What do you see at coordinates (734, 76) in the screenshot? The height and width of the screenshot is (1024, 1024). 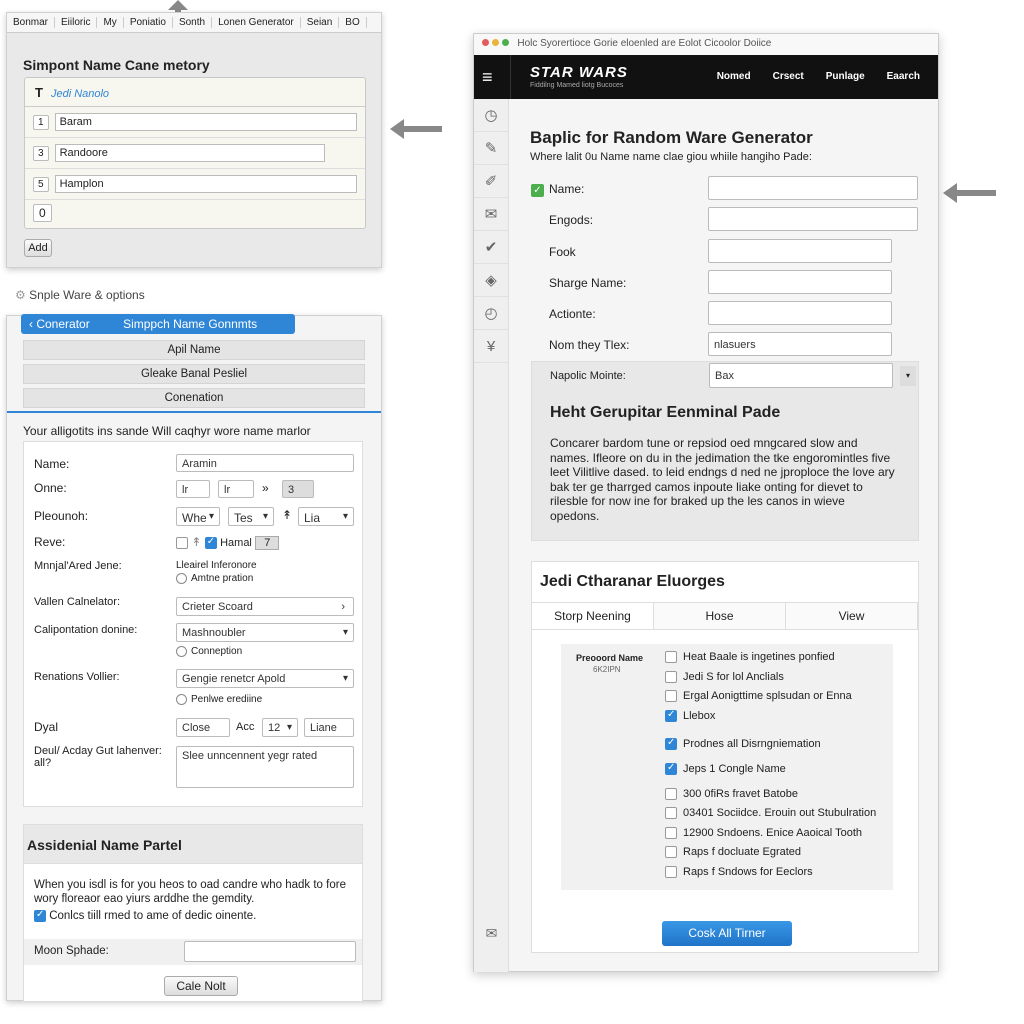 I see `nav-item: Nomed` at bounding box center [734, 76].